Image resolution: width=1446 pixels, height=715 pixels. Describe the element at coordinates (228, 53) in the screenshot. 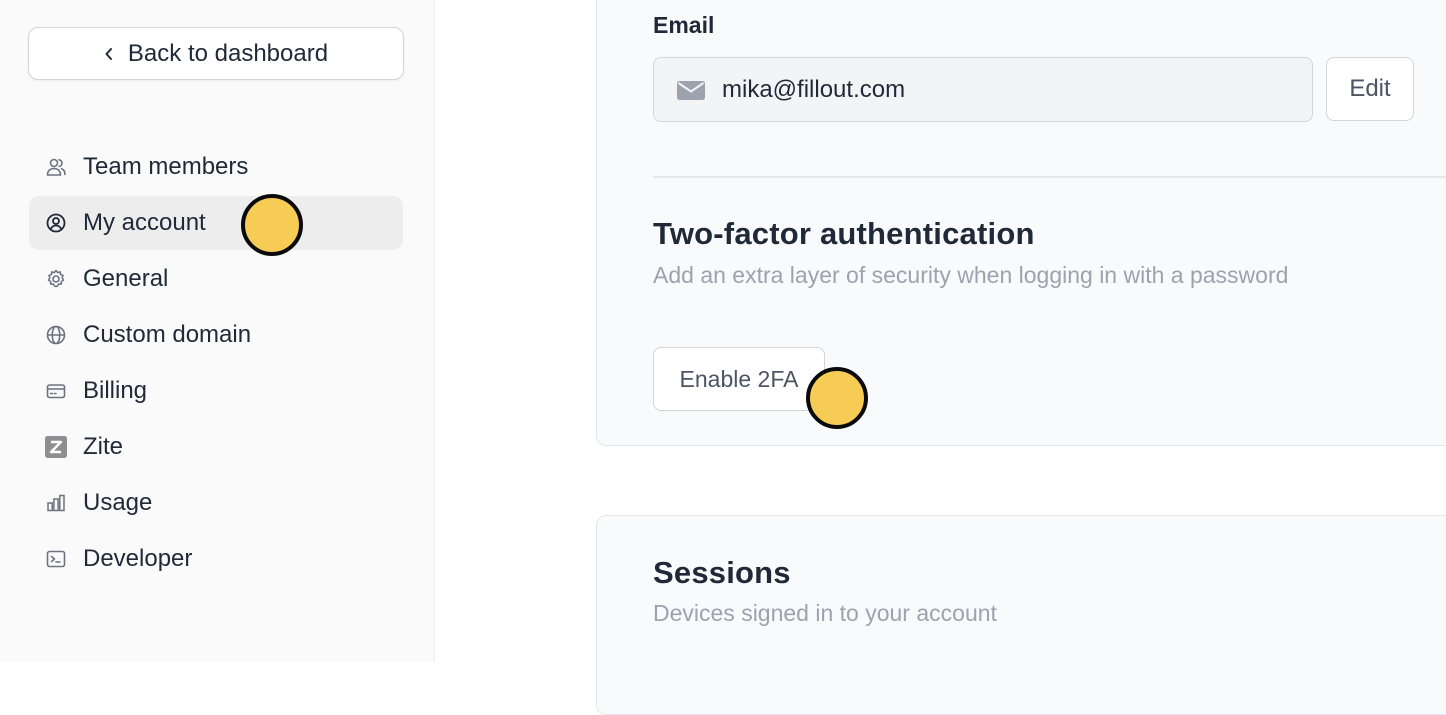

I see `back-to-dashboard-label: Back to dashboard` at that location.